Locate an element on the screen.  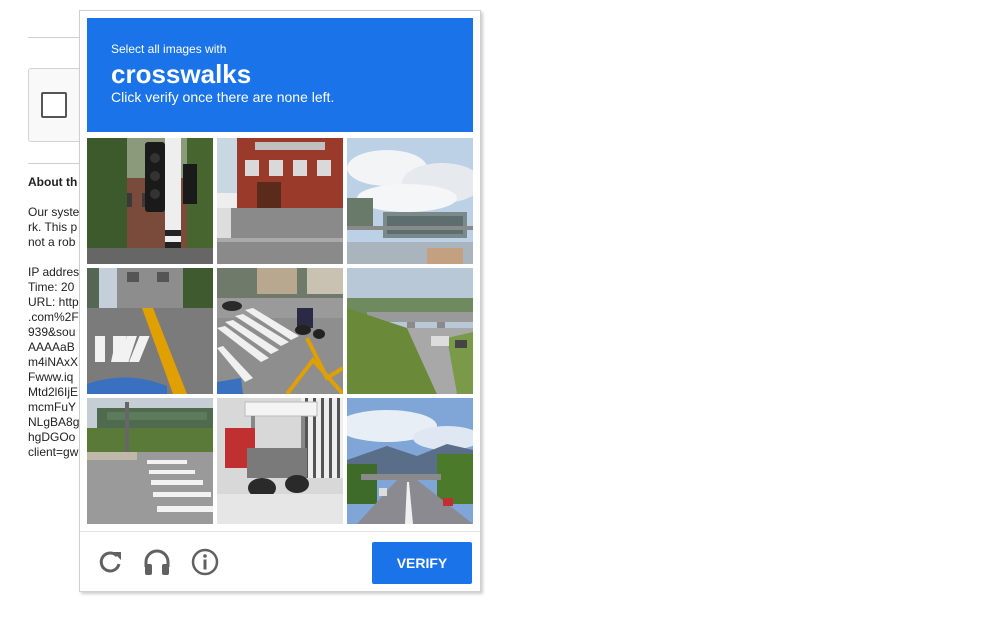
info-icon is located at coordinates (205, 562).